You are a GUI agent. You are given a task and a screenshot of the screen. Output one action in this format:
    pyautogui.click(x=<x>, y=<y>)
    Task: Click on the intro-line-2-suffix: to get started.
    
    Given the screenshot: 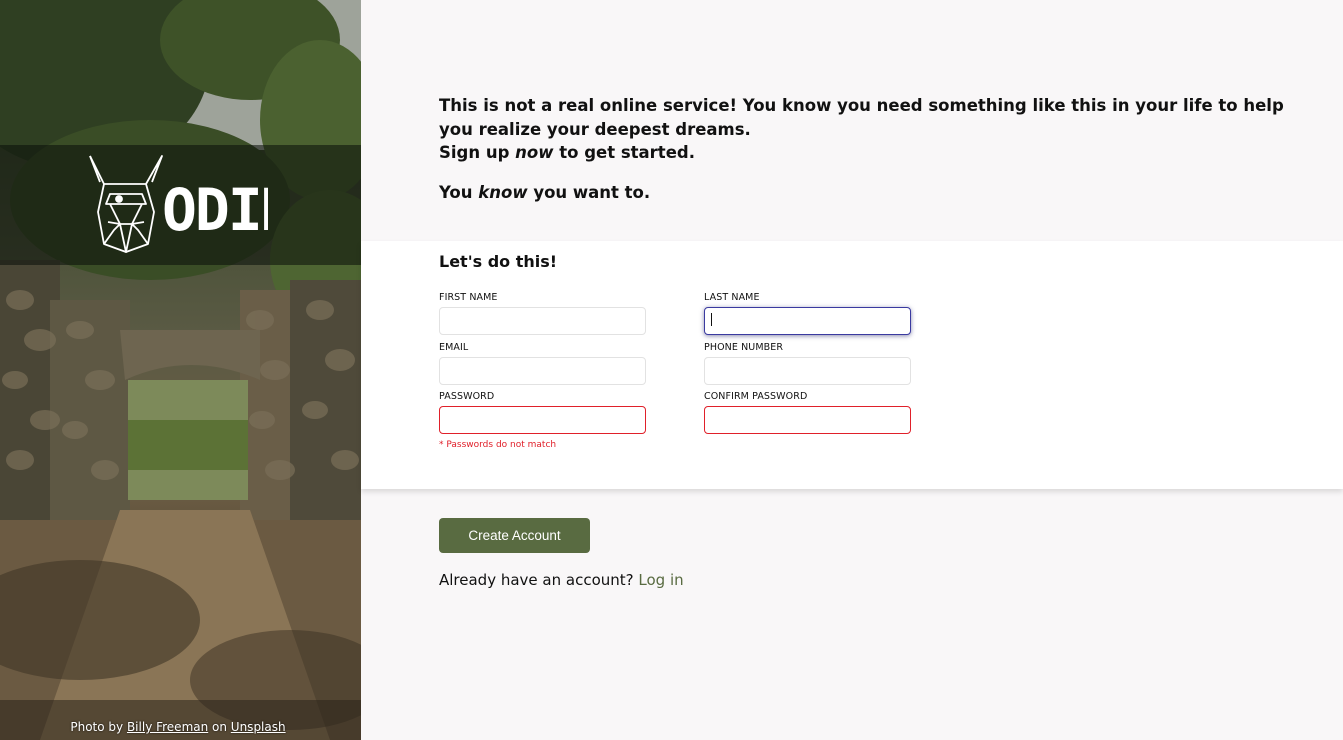 What is the action you would take?
    pyautogui.click(x=624, y=152)
    